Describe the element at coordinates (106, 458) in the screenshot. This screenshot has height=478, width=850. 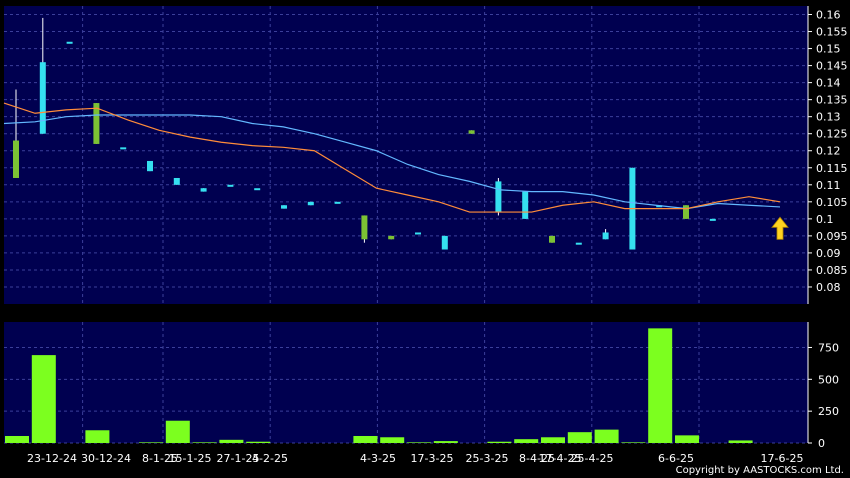
I see `x-tick-label: 30-12-24` at that location.